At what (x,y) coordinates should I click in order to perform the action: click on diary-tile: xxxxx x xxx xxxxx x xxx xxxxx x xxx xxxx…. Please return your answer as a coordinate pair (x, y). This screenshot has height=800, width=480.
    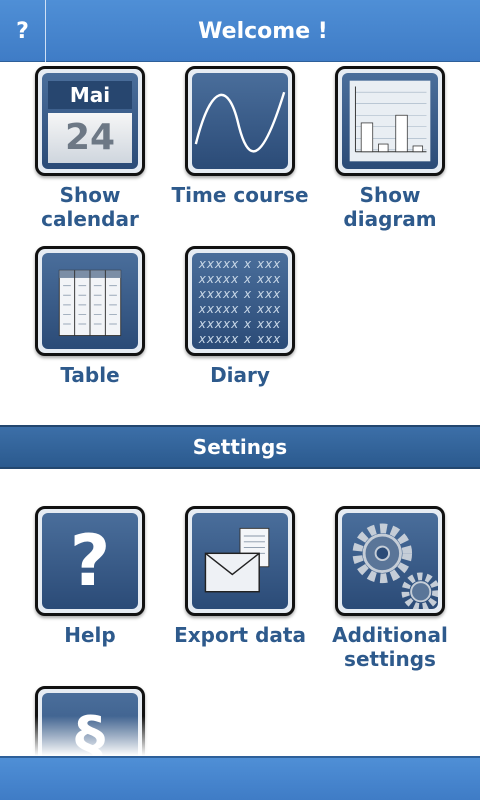
    Looking at the image, I should click on (240, 316).